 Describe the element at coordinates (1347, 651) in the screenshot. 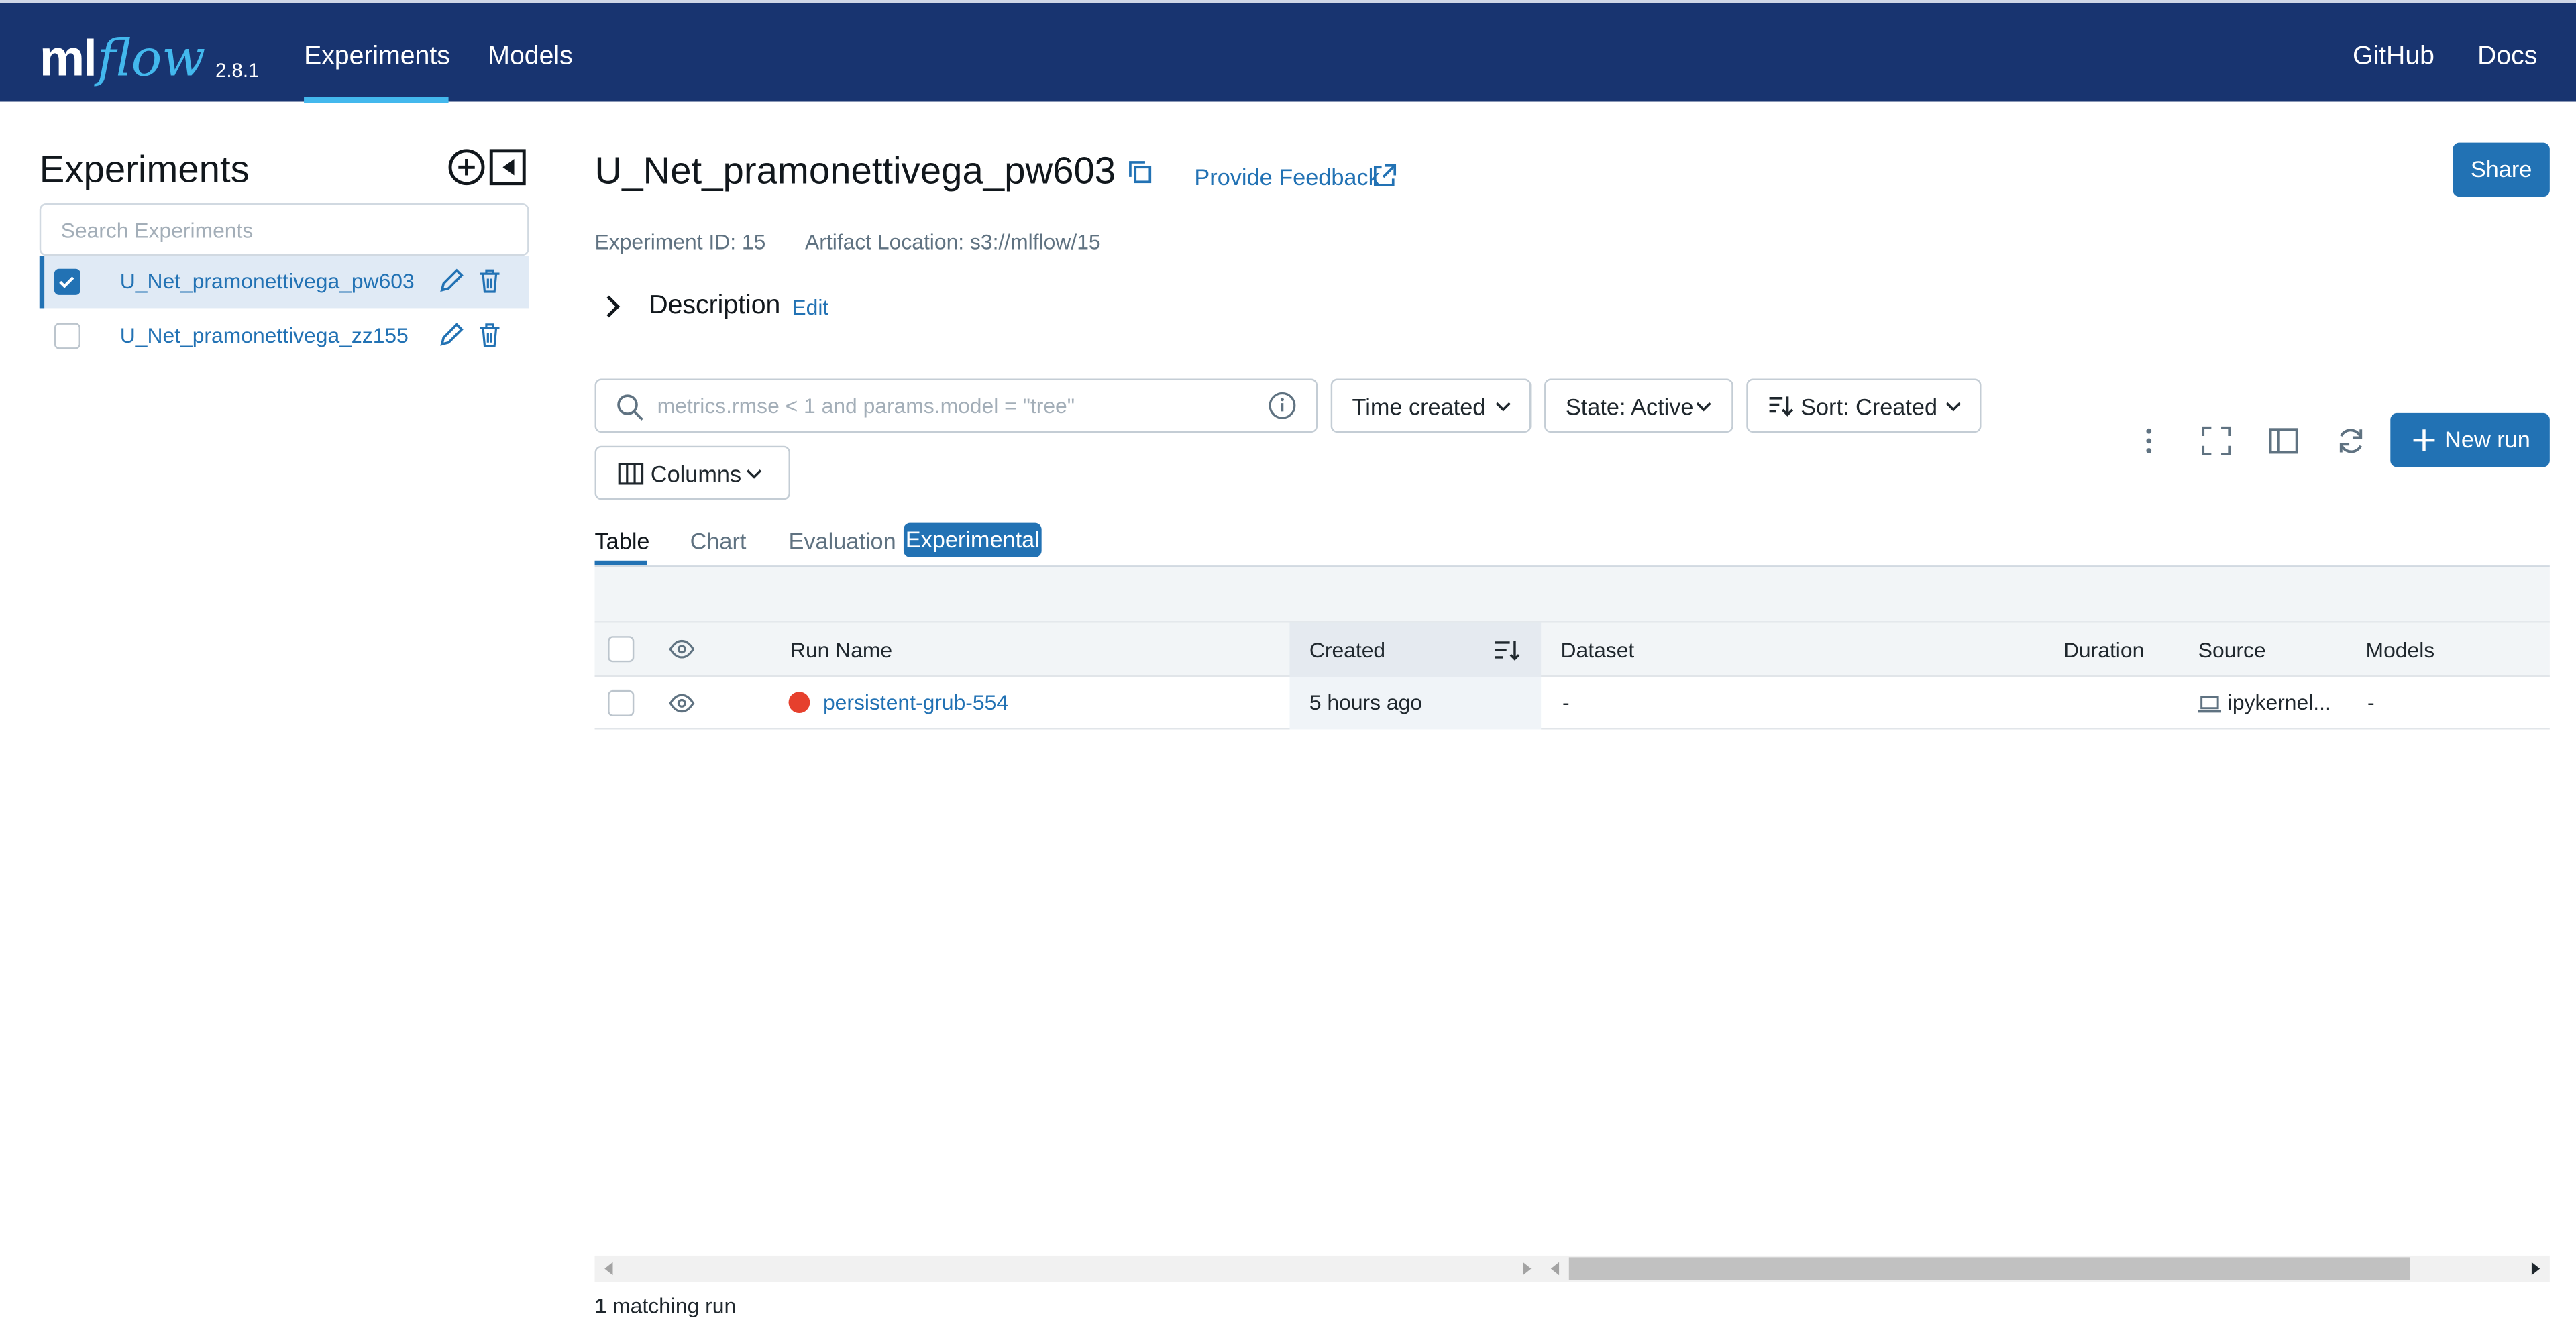

I see `header-created: Created` at that location.